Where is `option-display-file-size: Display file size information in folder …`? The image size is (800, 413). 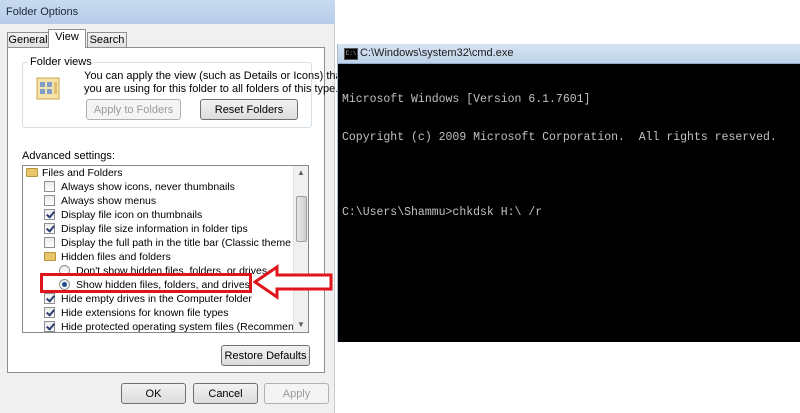
option-display-file-size: Display file size information in folder … is located at coordinates (158, 229).